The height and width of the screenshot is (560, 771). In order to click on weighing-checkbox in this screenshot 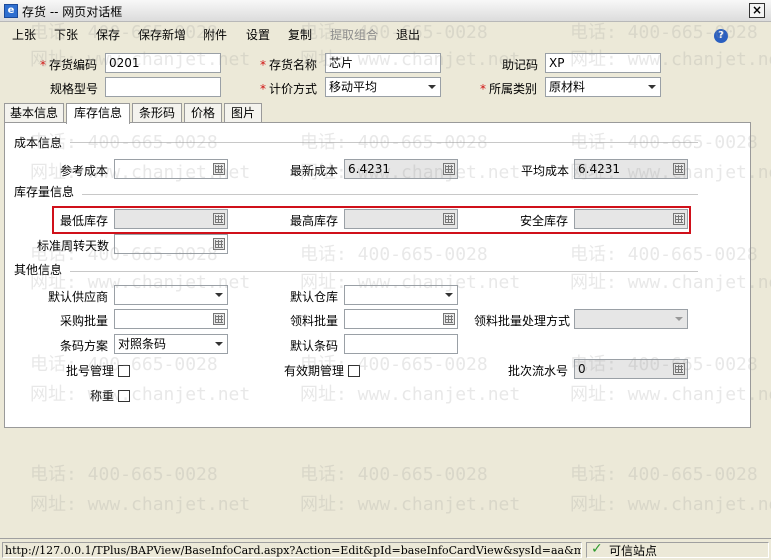, I will do `click(124, 396)`.